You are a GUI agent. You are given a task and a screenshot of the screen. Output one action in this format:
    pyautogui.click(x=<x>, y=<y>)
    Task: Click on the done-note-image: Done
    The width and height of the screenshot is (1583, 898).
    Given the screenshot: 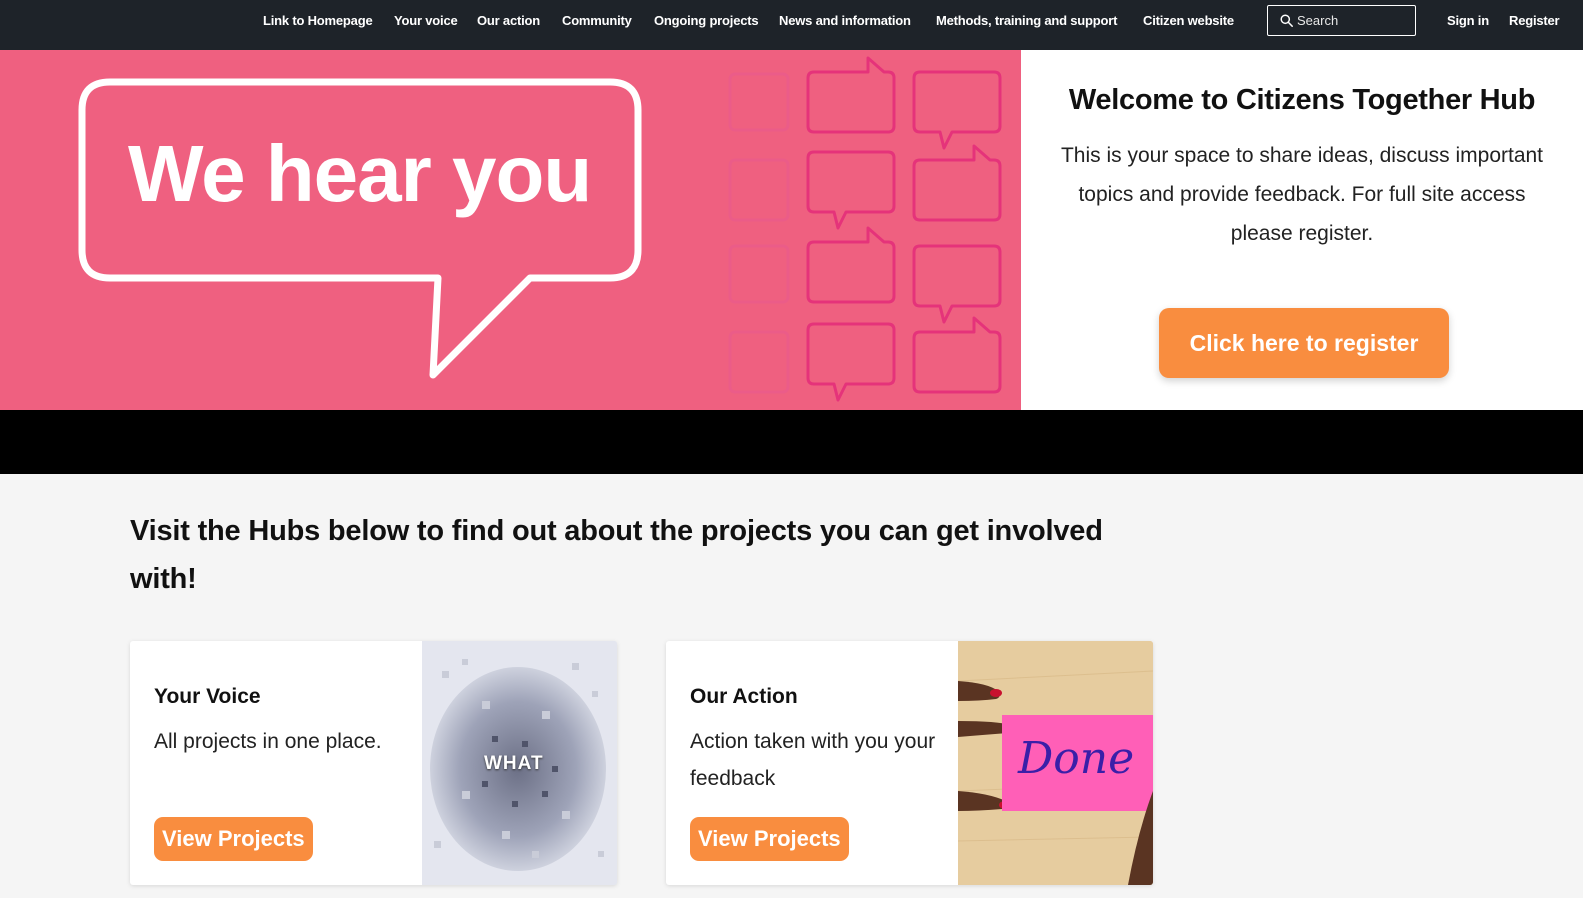 What is the action you would take?
    pyautogui.click(x=1055, y=763)
    